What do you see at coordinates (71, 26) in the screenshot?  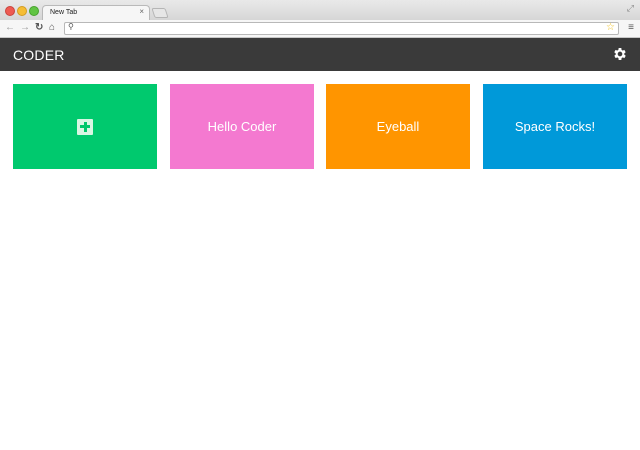 I see `search-icon: ⚲` at bounding box center [71, 26].